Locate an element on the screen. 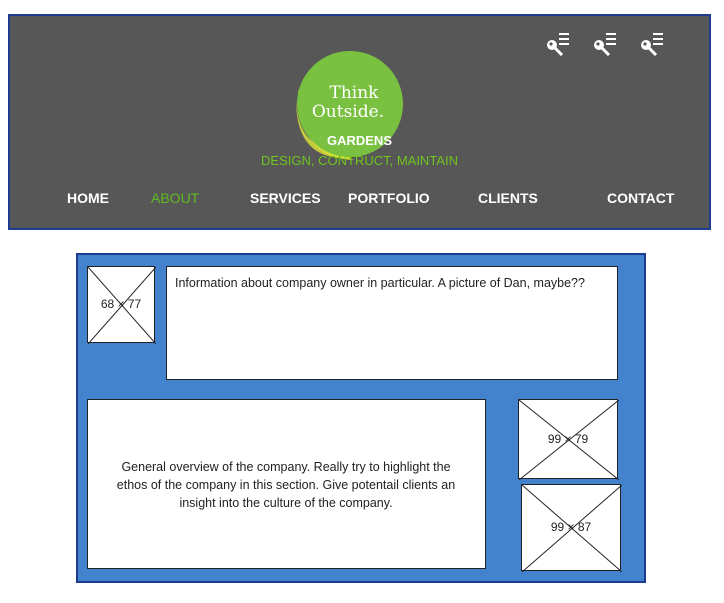 This screenshot has width=724, height=603. nav-clients: CLIENTS is located at coordinates (508, 198).